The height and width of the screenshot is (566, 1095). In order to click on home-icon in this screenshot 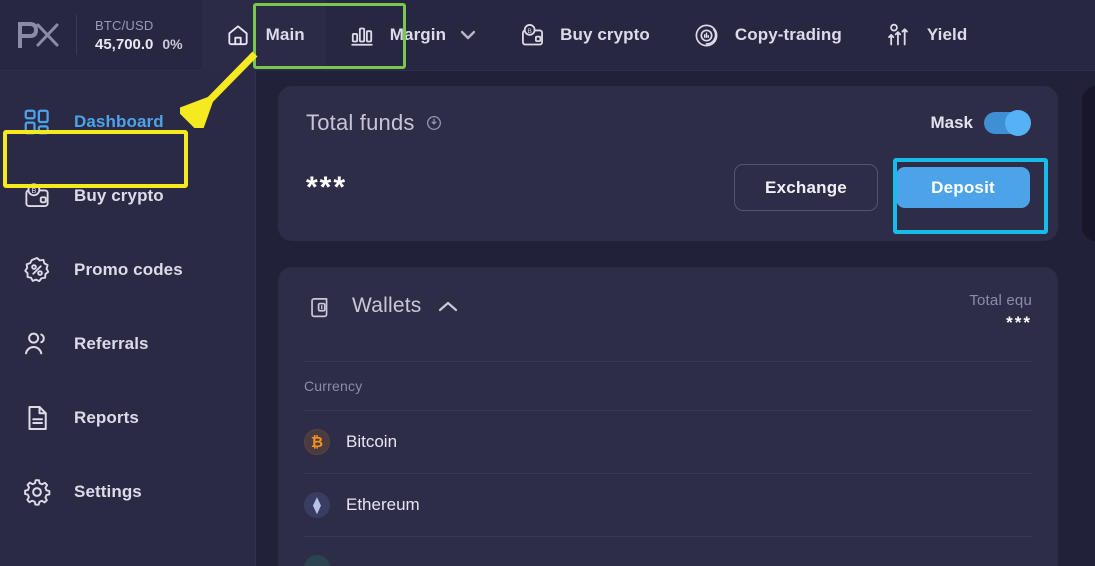, I will do `click(238, 35)`.